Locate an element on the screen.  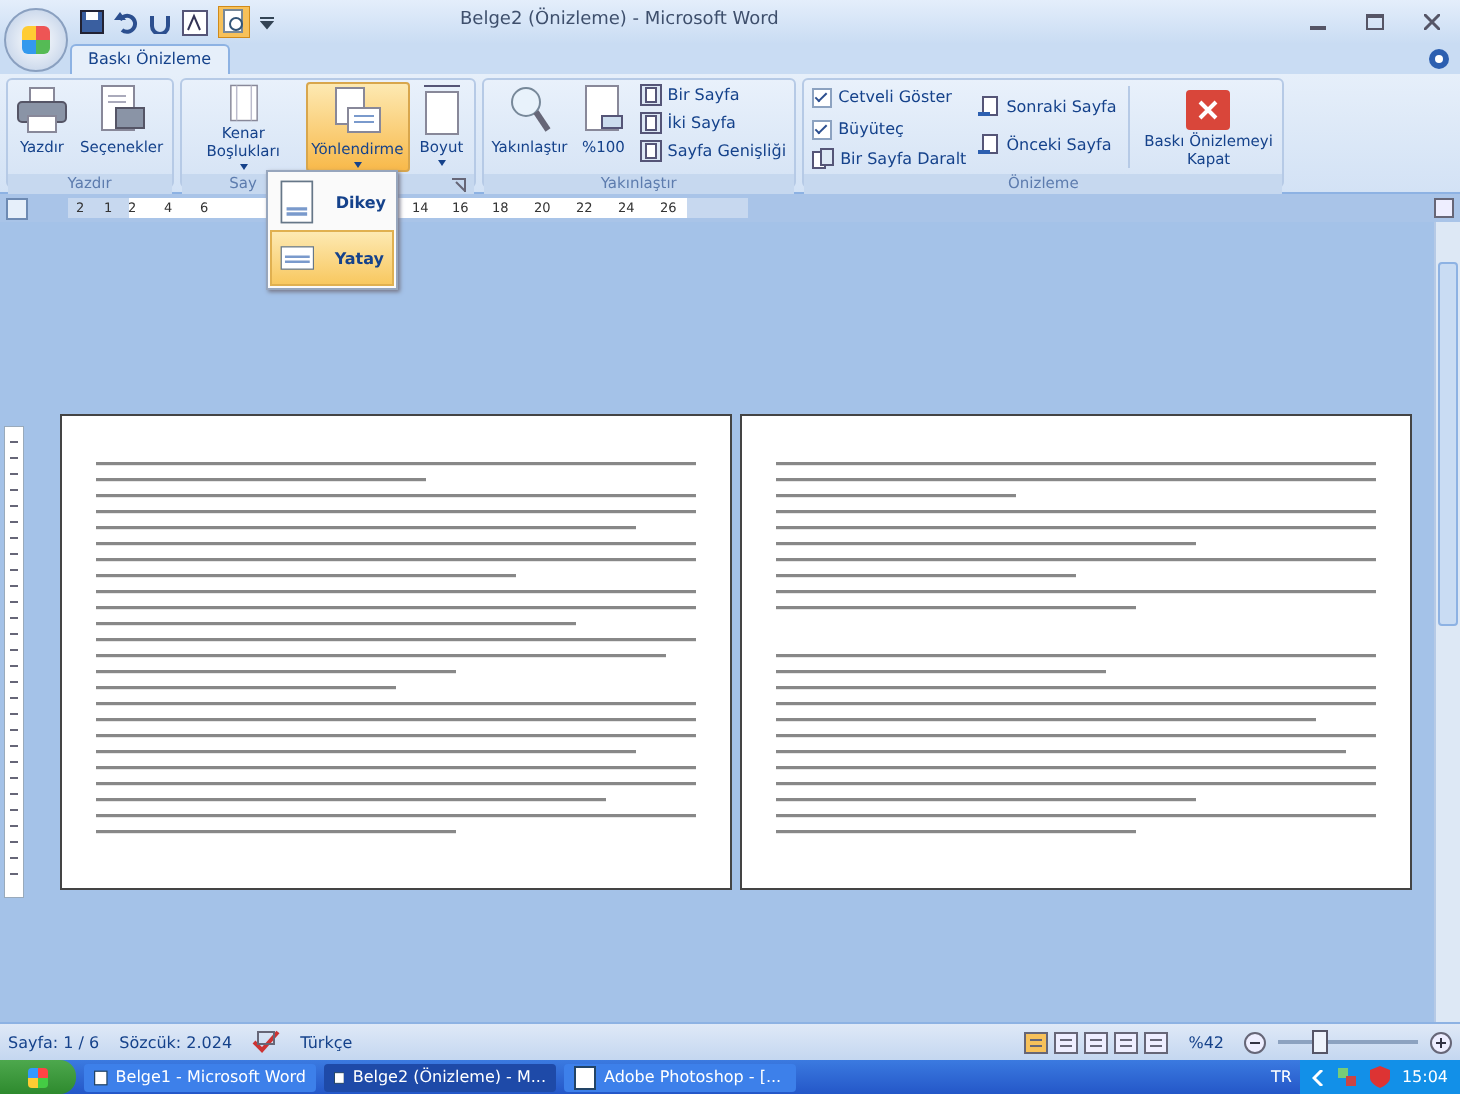
ruler-icon is located at coordinates (1444, 208).